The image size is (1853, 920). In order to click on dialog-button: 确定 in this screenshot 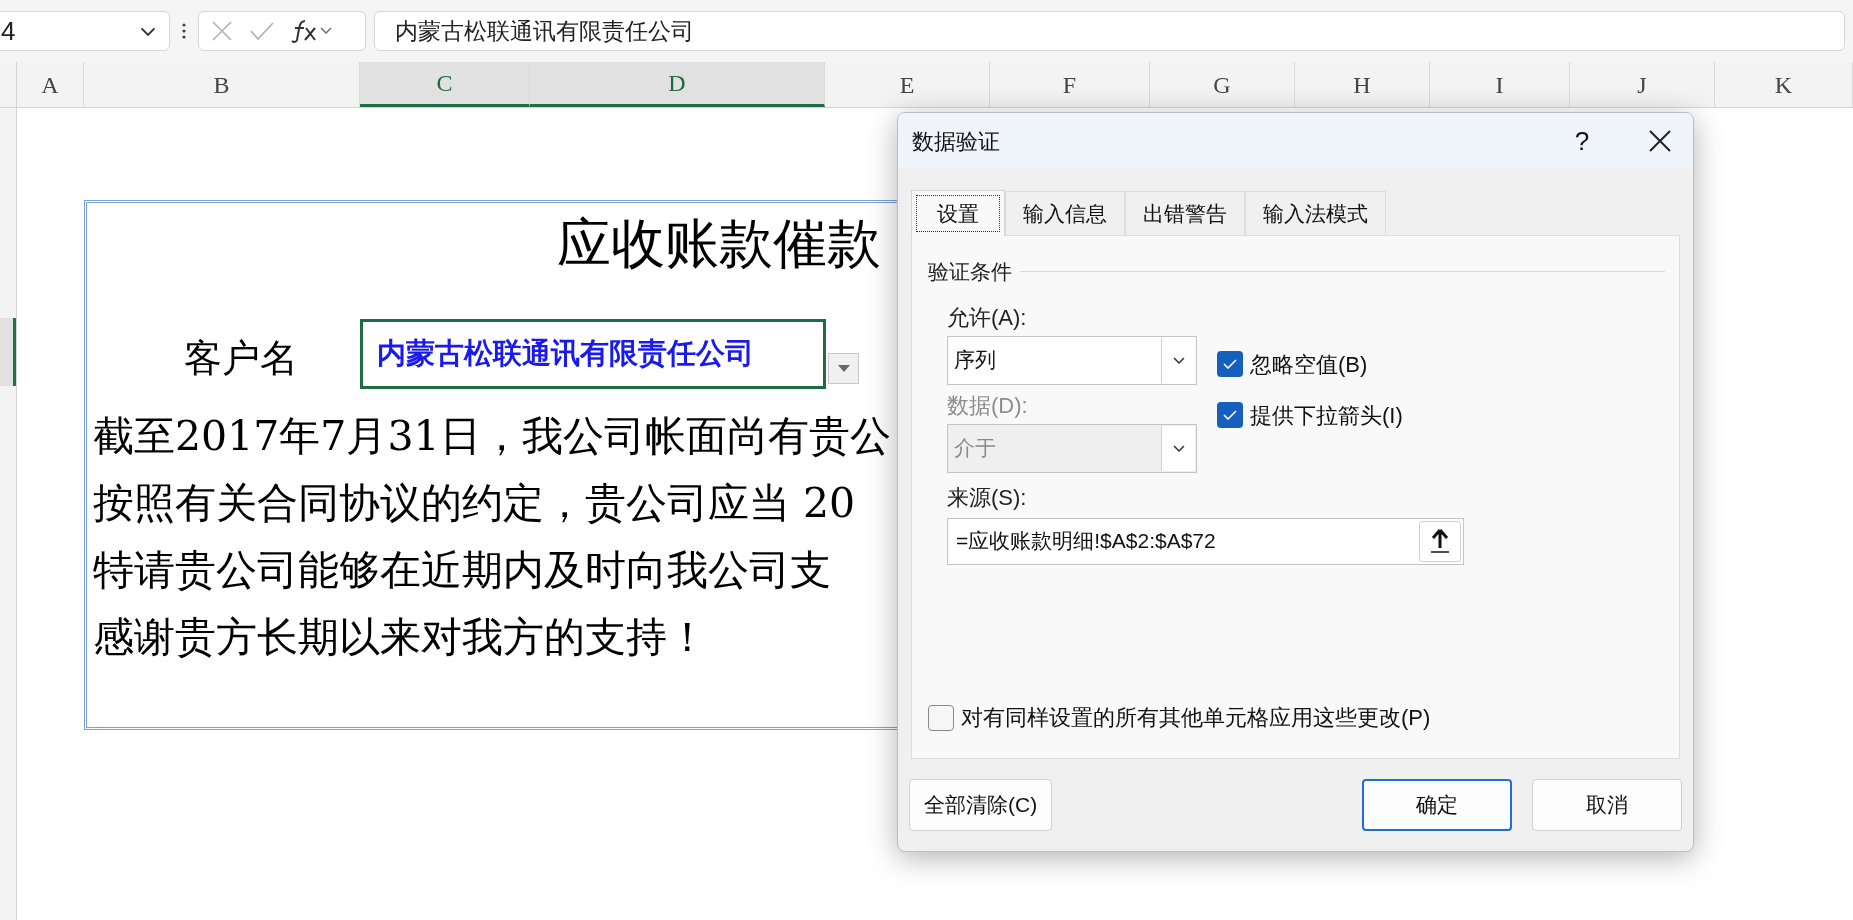, I will do `click(1437, 805)`.